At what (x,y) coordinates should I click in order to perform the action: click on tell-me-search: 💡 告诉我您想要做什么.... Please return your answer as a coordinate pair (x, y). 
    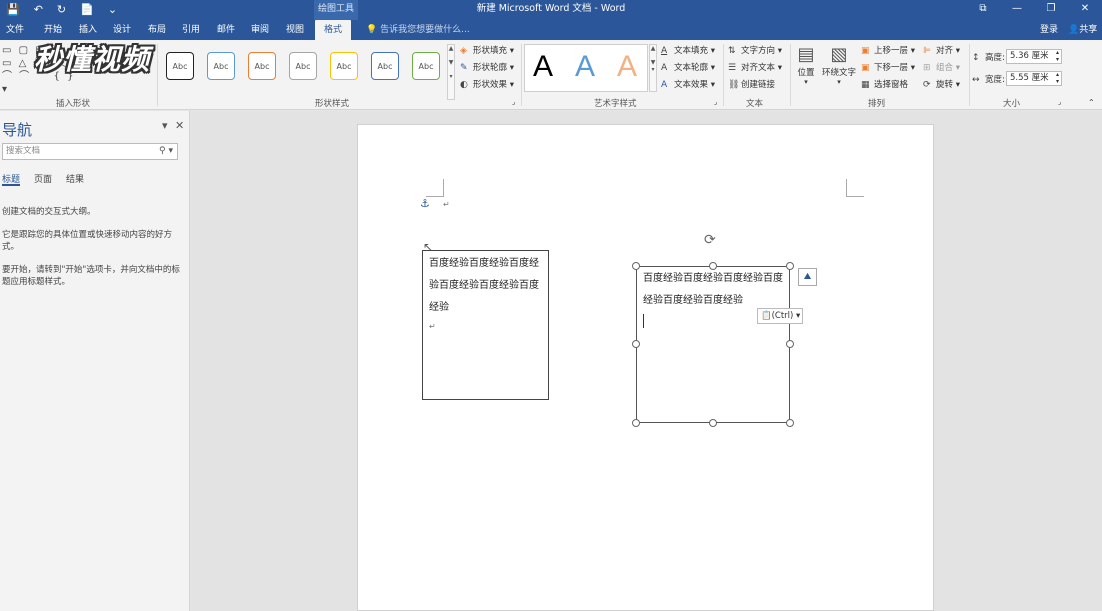
    Looking at the image, I should click on (418, 30).